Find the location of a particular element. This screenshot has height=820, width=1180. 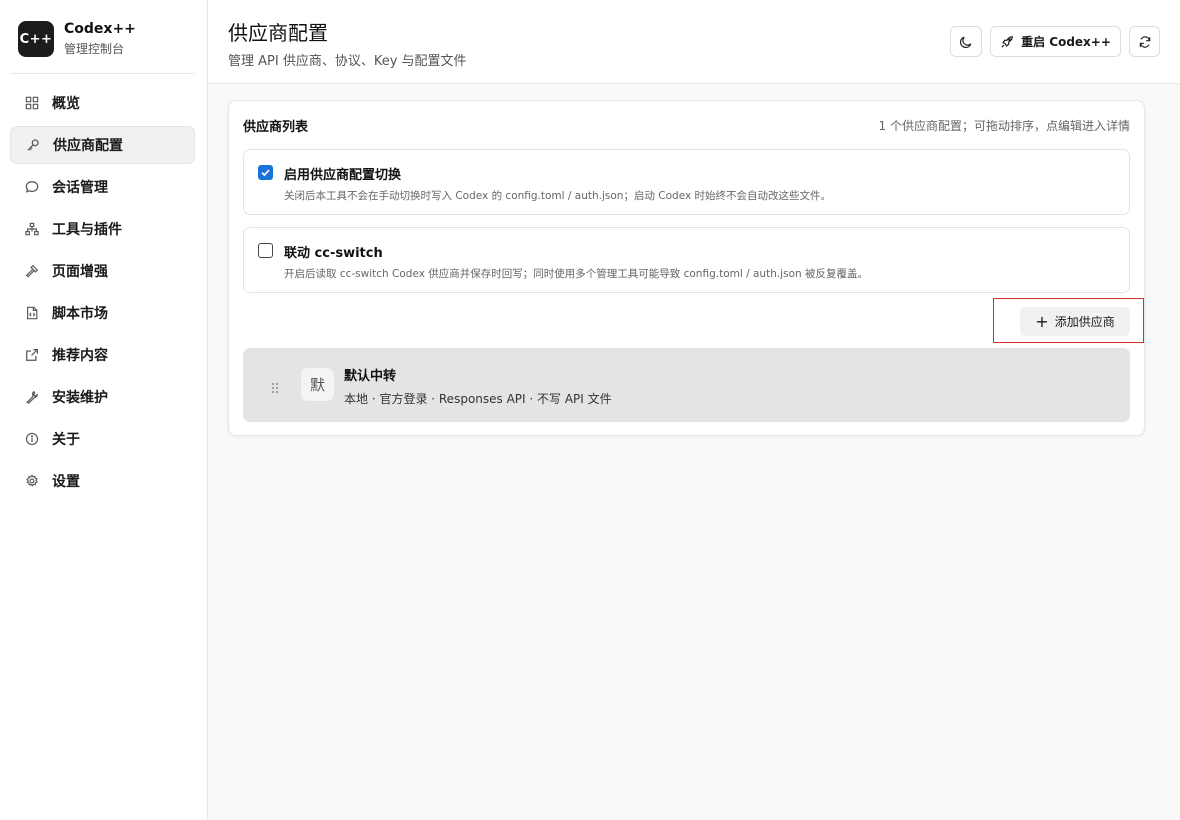

sidebar-item-page-enhance: 页面增强 is located at coordinates (102, 271).